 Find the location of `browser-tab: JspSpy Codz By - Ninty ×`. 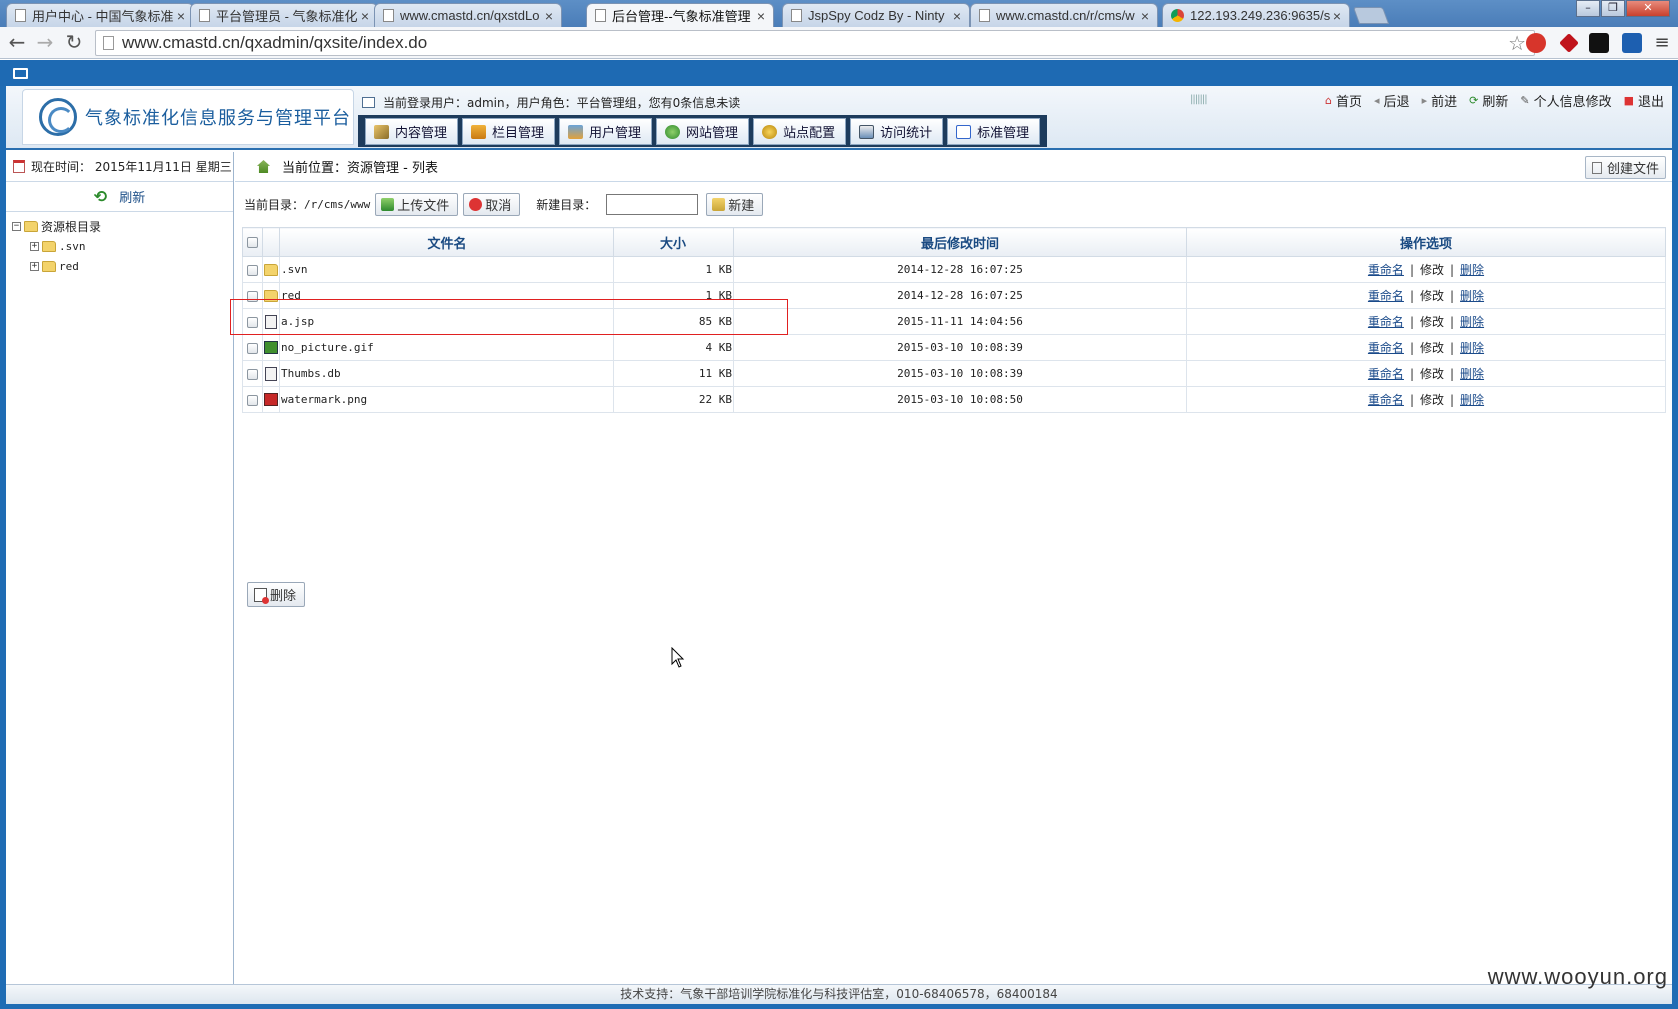

browser-tab: JspSpy Codz By - Ninty × is located at coordinates (876, 15).